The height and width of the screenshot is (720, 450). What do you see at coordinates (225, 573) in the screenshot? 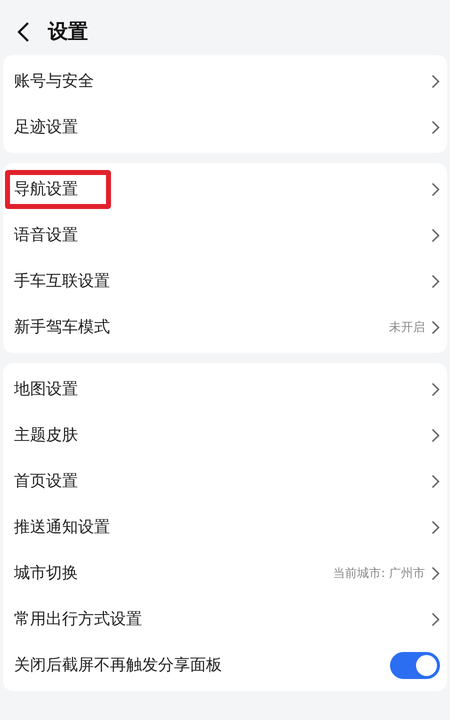
I see `settings-row: 城市切换 当前城市: 广州市` at bounding box center [225, 573].